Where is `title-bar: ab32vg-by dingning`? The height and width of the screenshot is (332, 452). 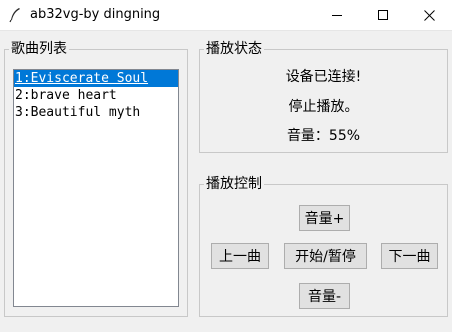
title-bar: ab32vg-by dingning is located at coordinates (226, 15).